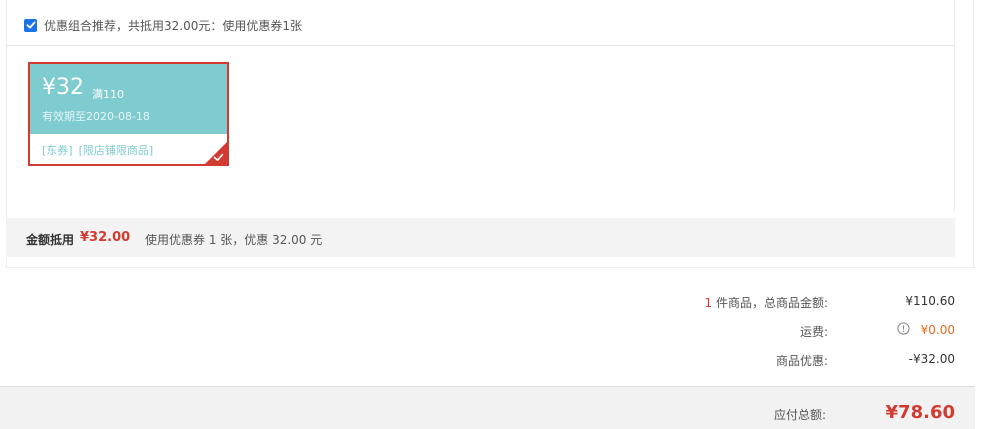 Image resolution: width=1003 pixels, height=429 pixels. Describe the element at coordinates (770, 303) in the screenshot. I see `items-label-text: 件商品，总商品金额:` at that location.